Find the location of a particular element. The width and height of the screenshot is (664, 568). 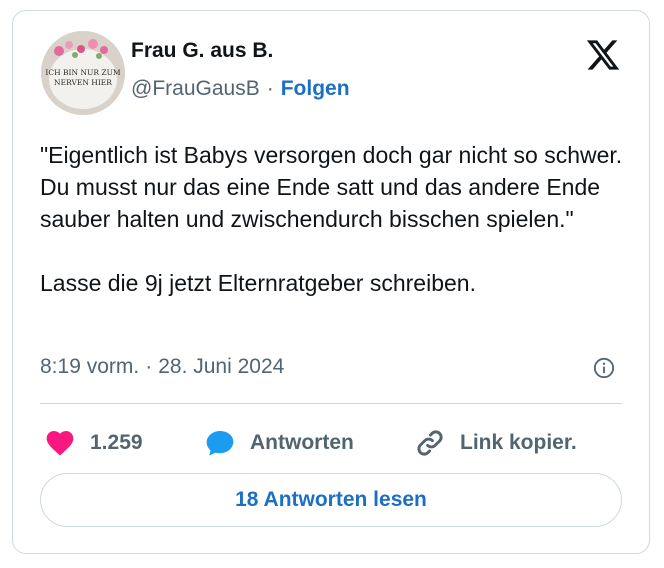

like-count: 1.259 is located at coordinates (116, 442).